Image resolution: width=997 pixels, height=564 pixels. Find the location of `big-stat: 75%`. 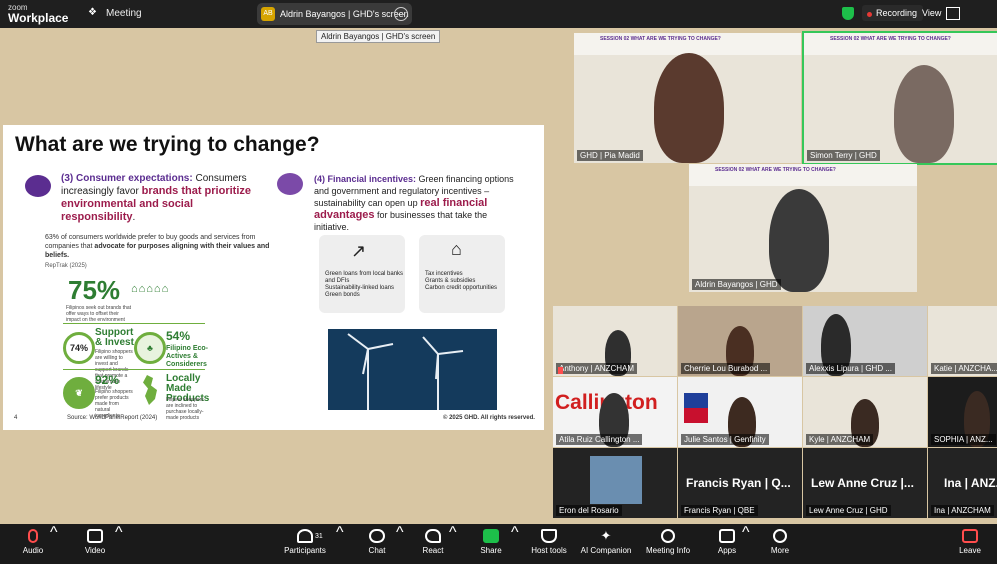

big-stat: 75% is located at coordinates (94, 290).